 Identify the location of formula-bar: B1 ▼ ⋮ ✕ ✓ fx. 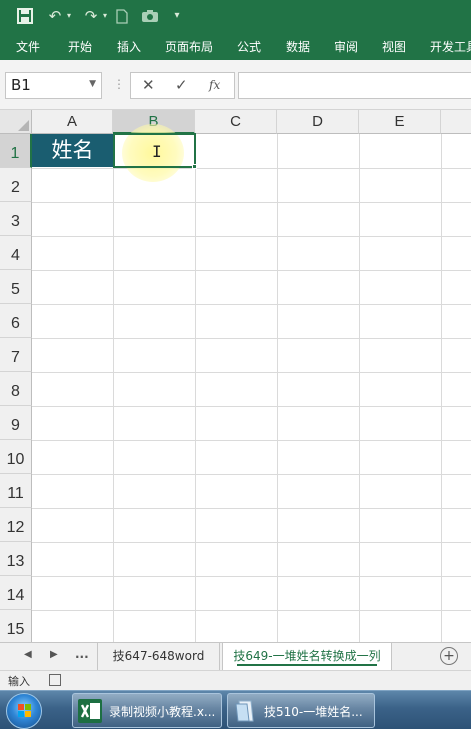
(235, 85).